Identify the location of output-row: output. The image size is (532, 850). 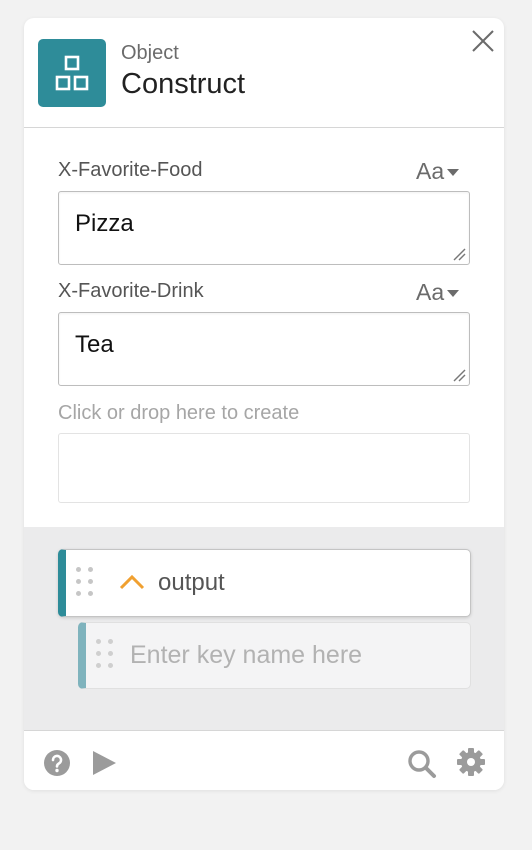
(264, 583).